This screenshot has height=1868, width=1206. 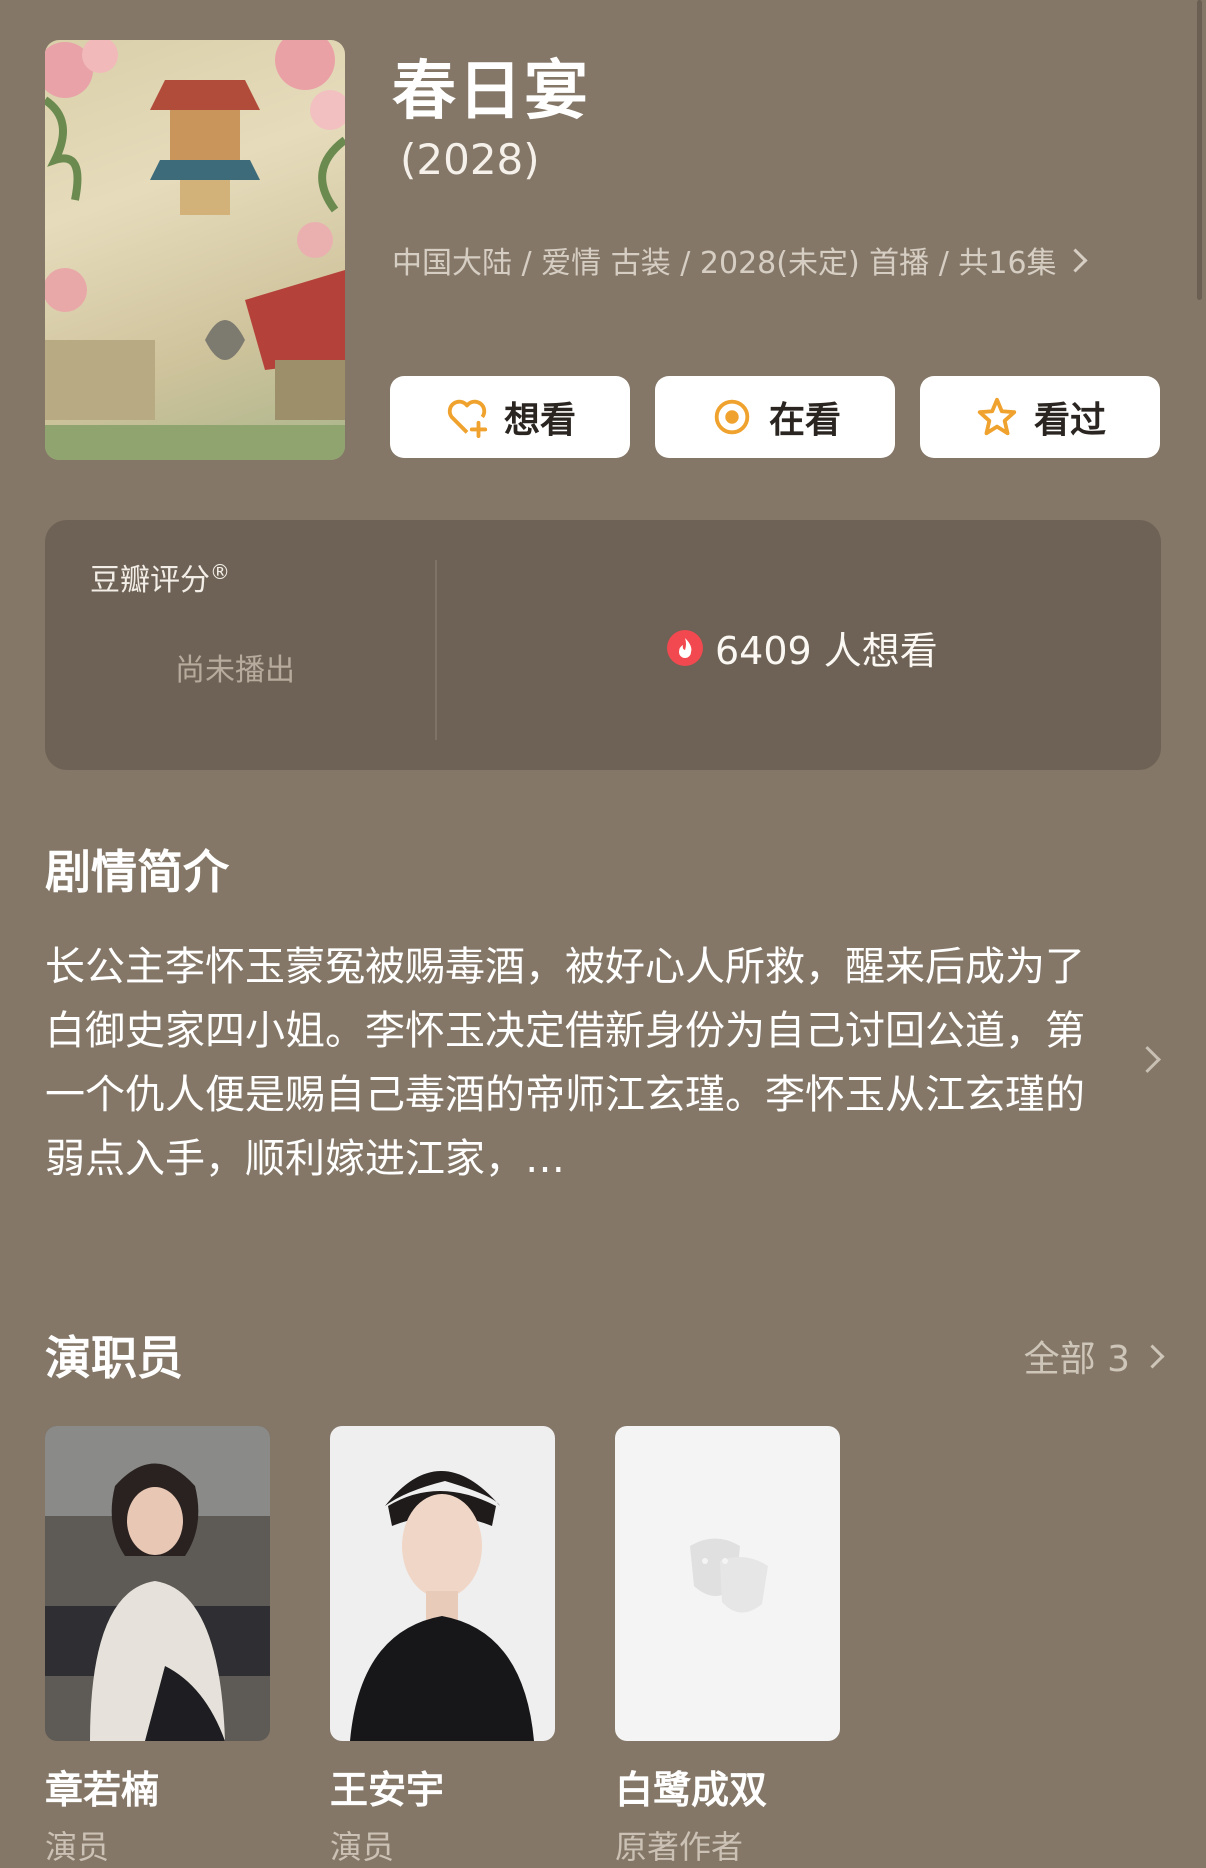 I want to click on watched-label: 看过, so click(x=1069, y=420).